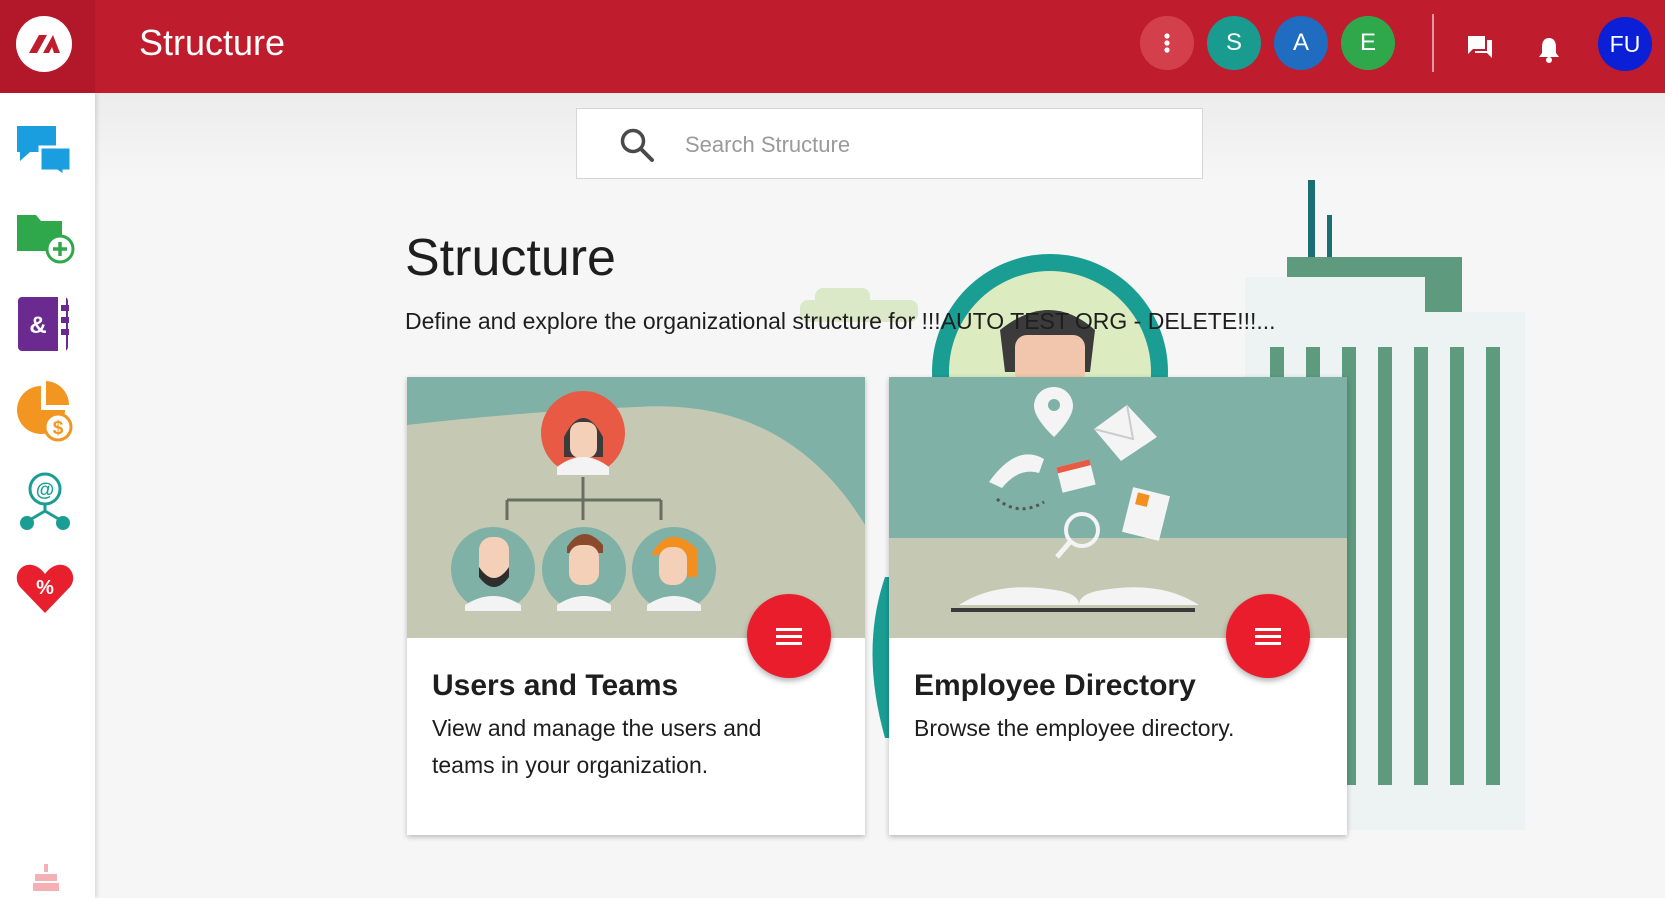 Image resolution: width=1665 pixels, height=898 pixels. I want to click on sidebar-item-benefits: %, so click(45, 588).